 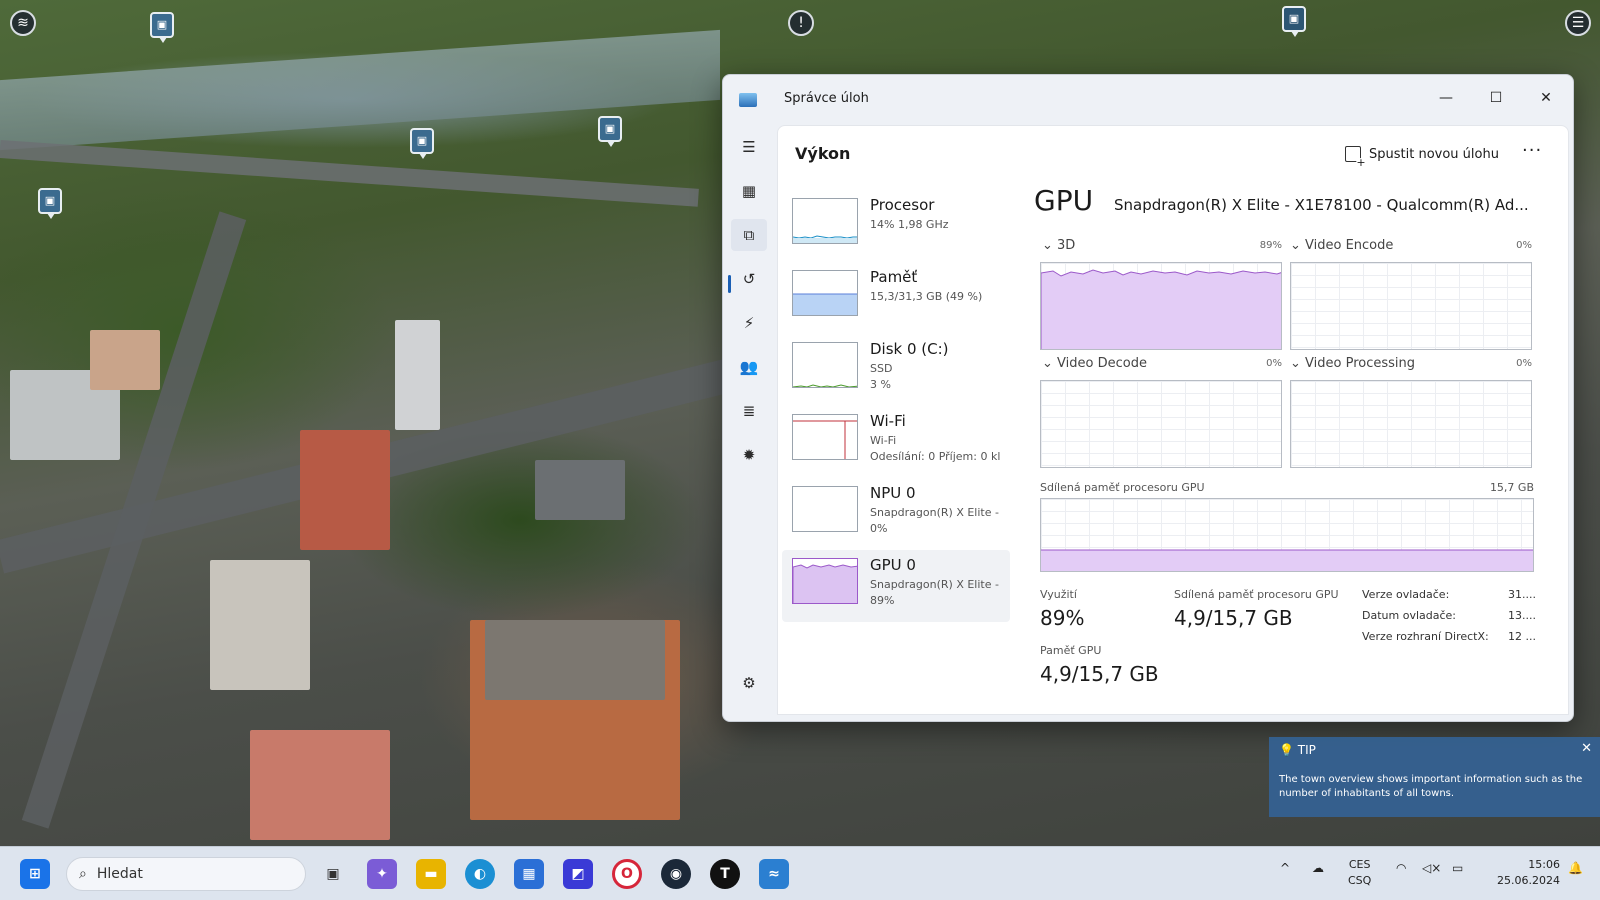 I want to click on device-item-wifi: Wi-Fi Wi-Fi Odesílání: 0 Příjem: 0 kl, so click(x=896, y=442).